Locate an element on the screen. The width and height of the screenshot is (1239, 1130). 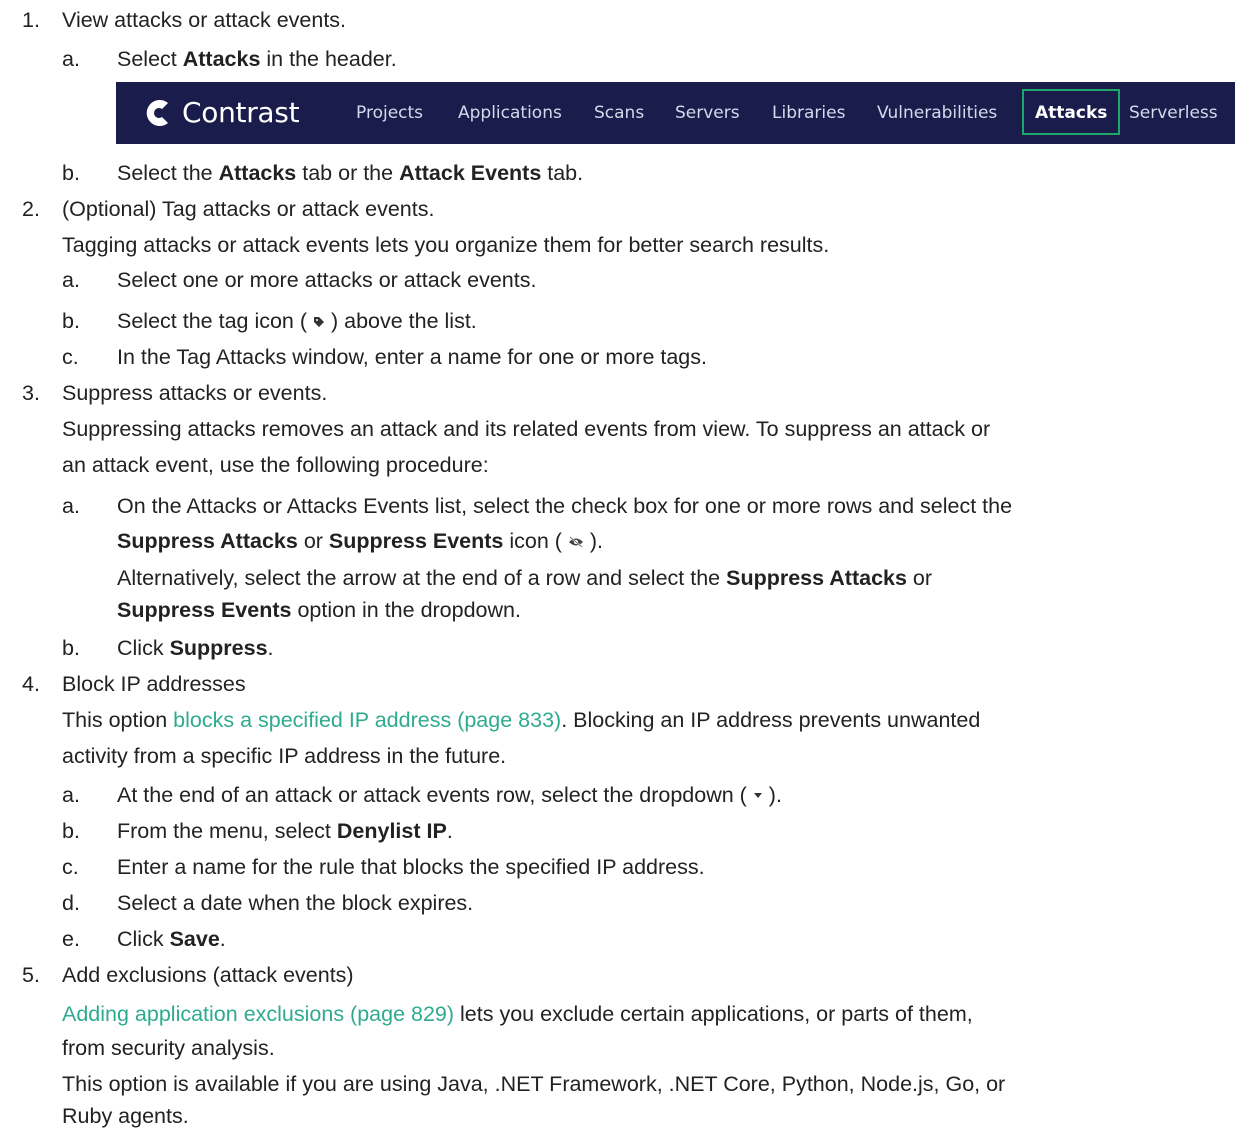
step-3b-text: Click Suppress. is located at coordinates (195, 648).